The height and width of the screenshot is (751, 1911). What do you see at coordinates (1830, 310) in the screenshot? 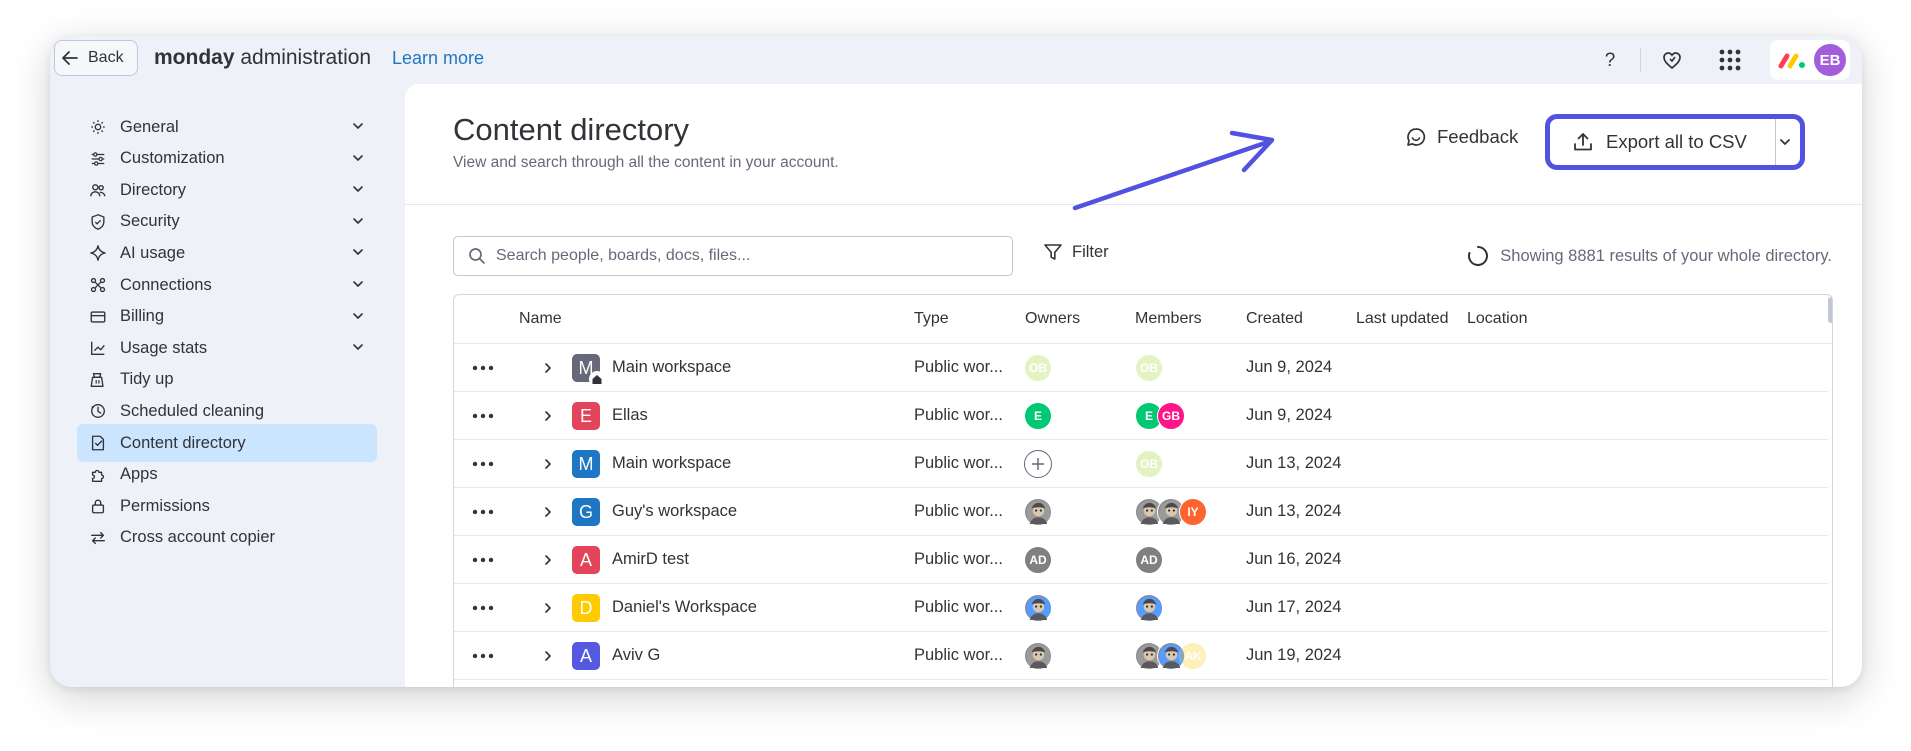
I see `table-scrollbar` at bounding box center [1830, 310].